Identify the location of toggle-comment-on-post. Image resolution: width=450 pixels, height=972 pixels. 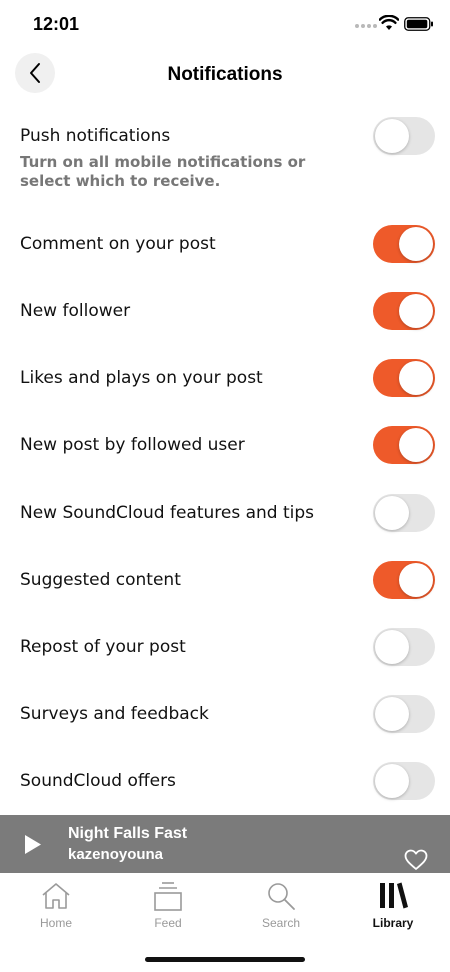
(404, 244).